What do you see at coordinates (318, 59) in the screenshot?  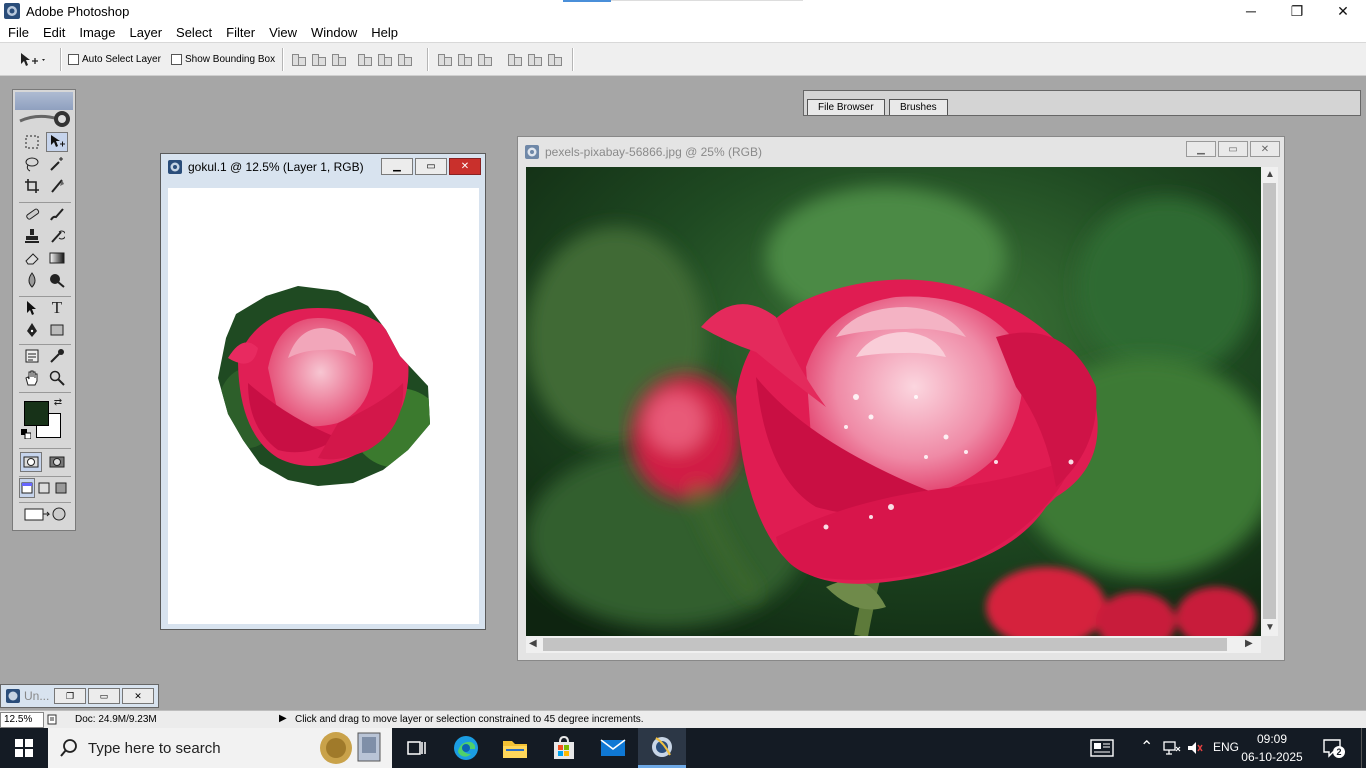 I see `align-vertical-centers-icon` at bounding box center [318, 59].